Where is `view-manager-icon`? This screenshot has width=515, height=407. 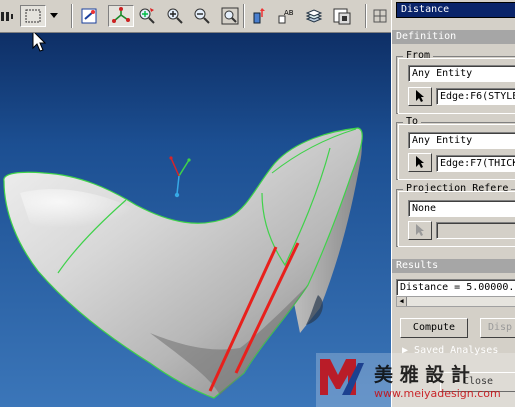
view-manager-icon is located at coordinates (259, 16).